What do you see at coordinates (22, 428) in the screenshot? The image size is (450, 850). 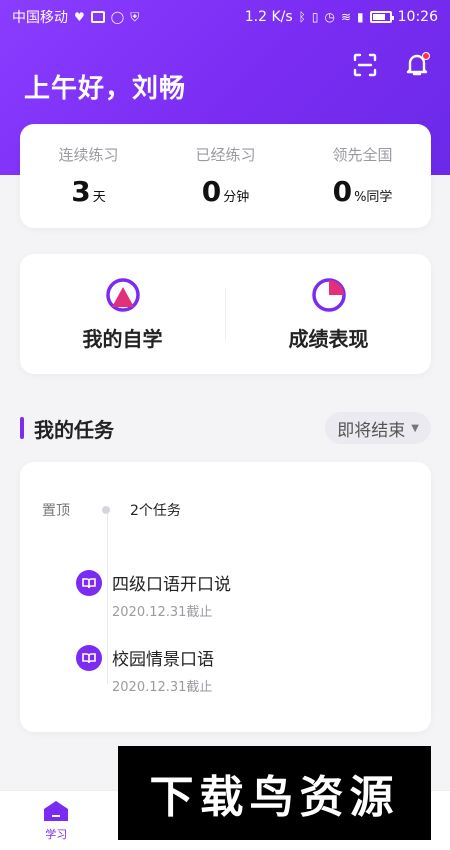 I see `section-accent-bar` at bounding box center [22, 428].